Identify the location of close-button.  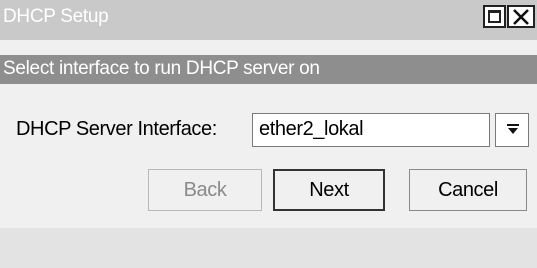
(521, 16).